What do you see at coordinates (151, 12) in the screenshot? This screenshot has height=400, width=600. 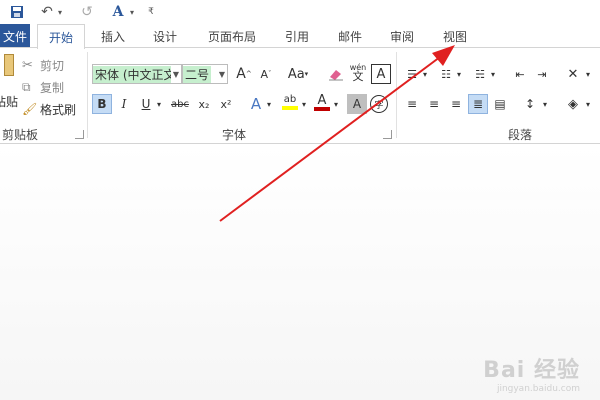 I see `customize-qat-icon: ₹` at bounding box center [151, 12].